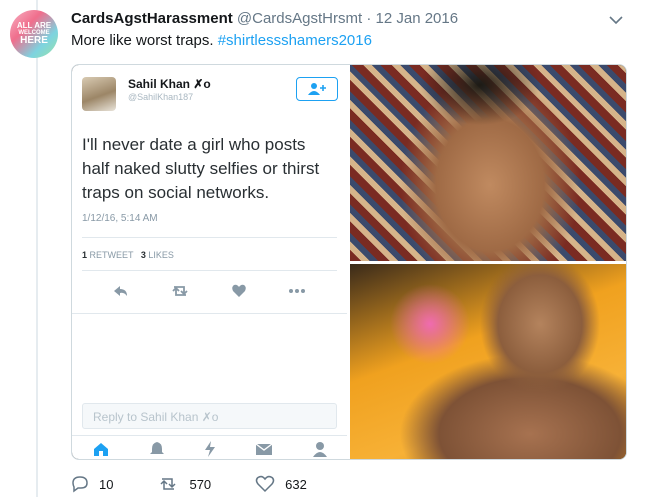 This screenshot has height=497, width=646. What do you see at coordinates (161, 97) in the screenshot?
I see `embedded-handle: @SahilKhan187` at bounding box center [161, 97].